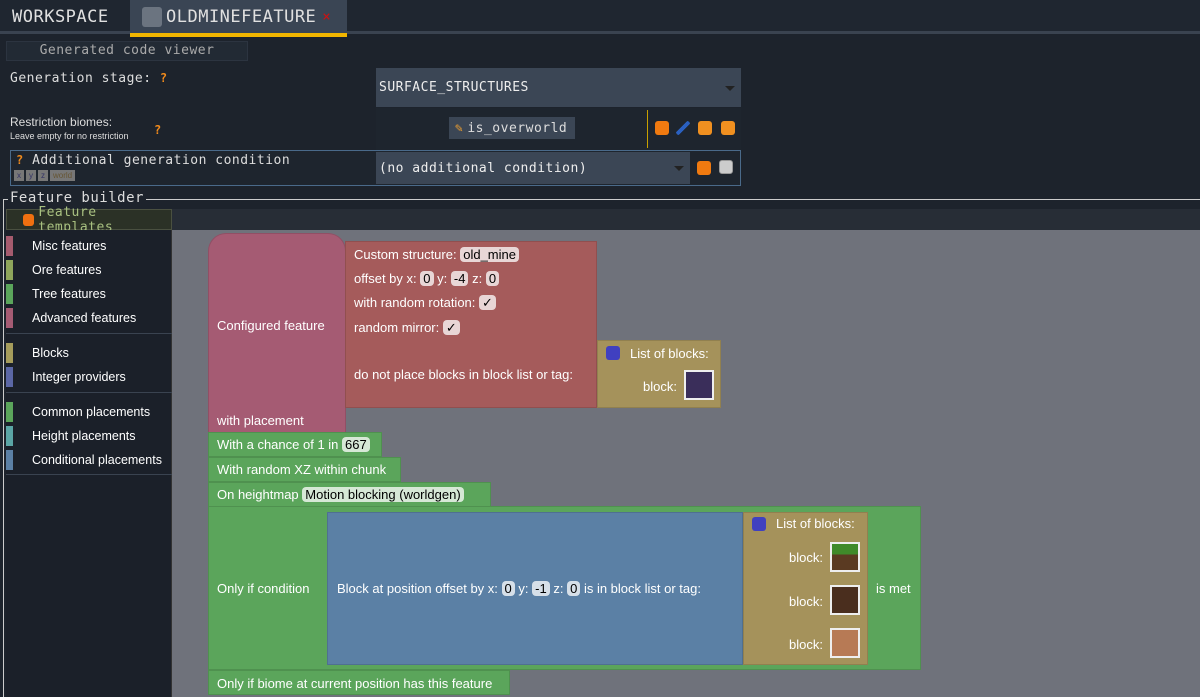 The width and height of the screenshot is (1200, 697). I want to click on code-viewer-button: Generated code viewer, so click(127, 51).